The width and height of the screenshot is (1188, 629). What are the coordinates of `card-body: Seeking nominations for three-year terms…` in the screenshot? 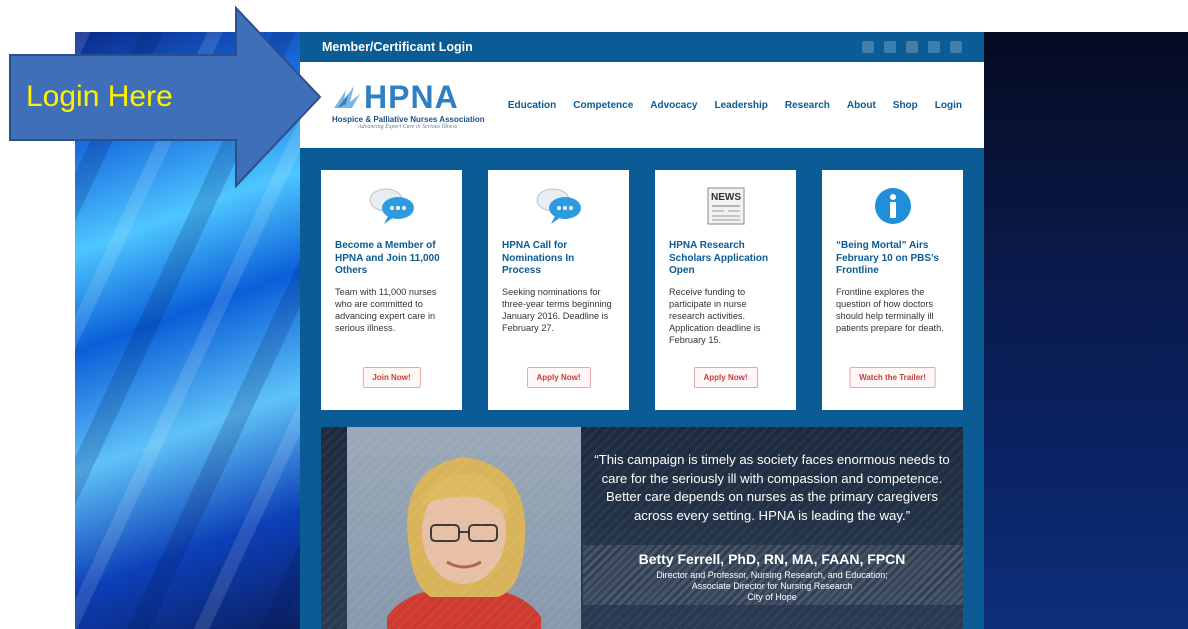 It's located at (557, 310).